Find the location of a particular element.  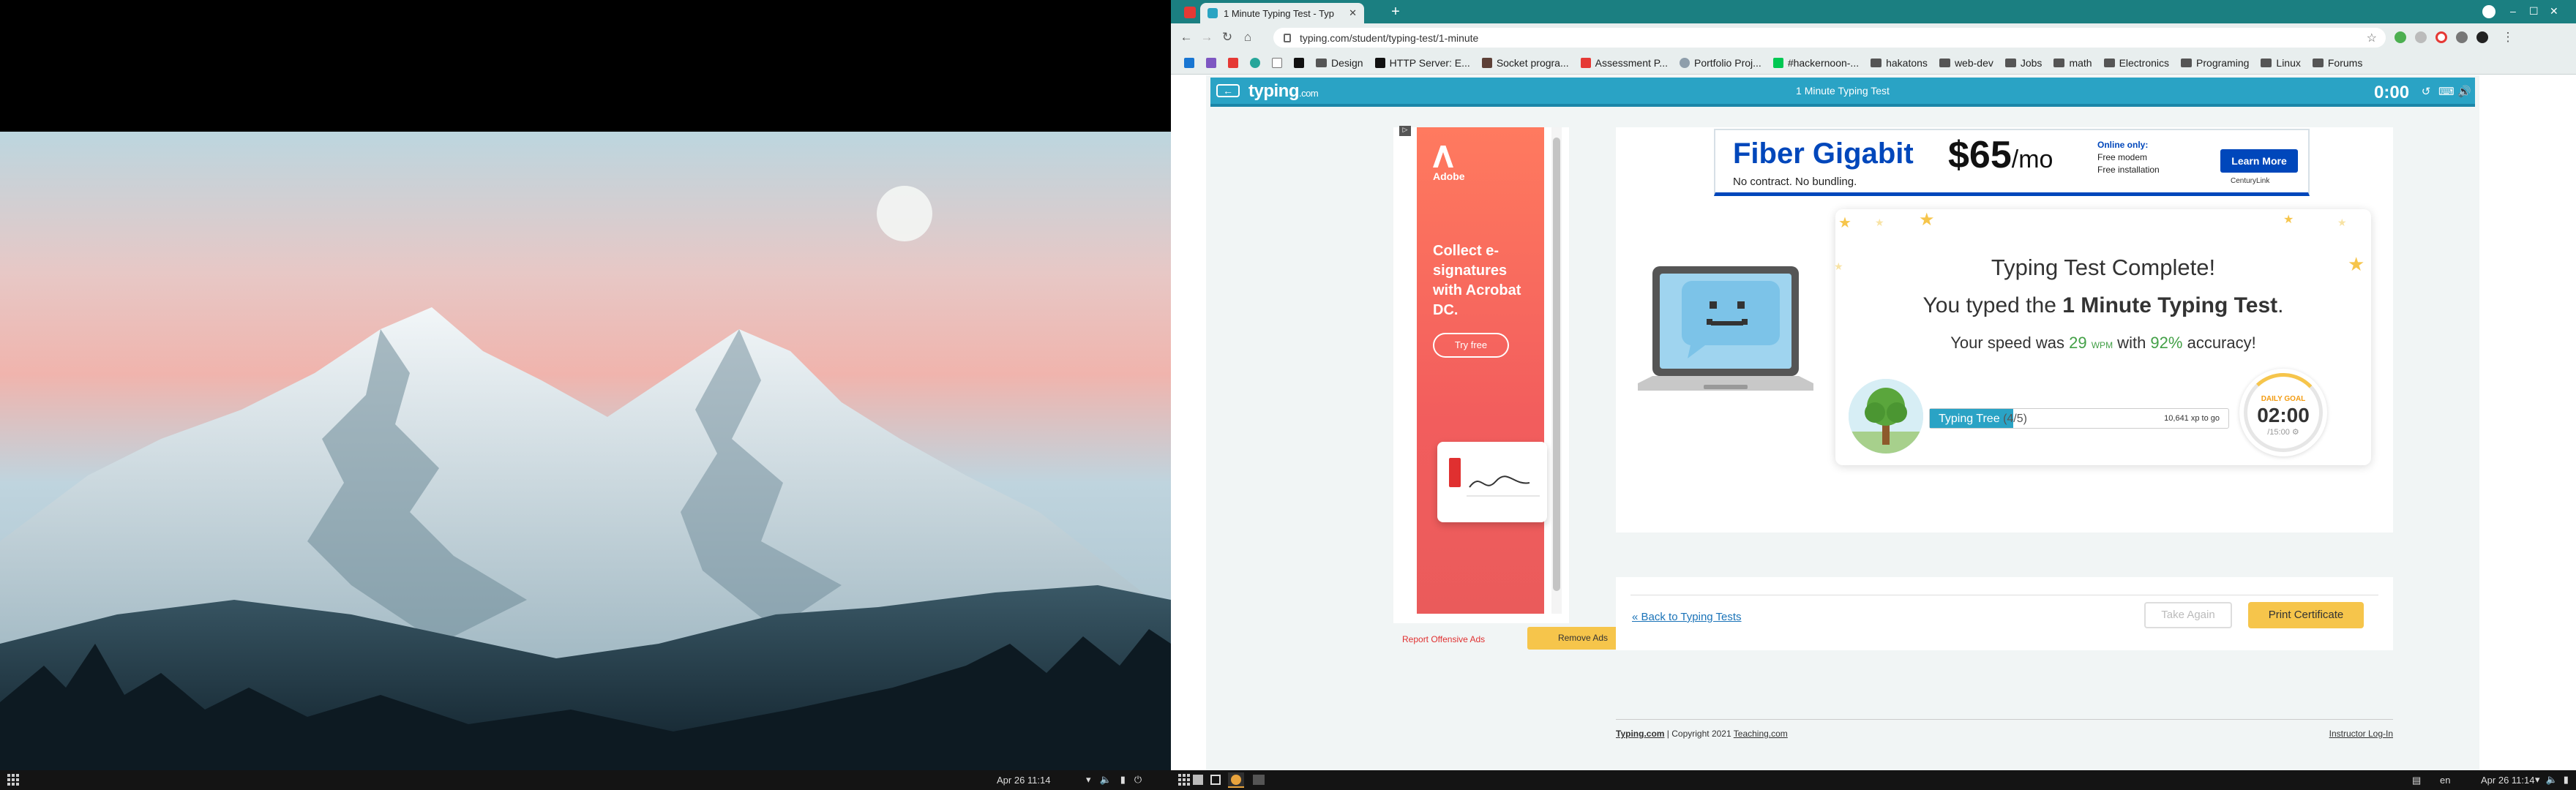

left-top-bar: Apr 26 11:14 ▾ 🔈 ▮ ⏻ is located at coordinates (585, 780).